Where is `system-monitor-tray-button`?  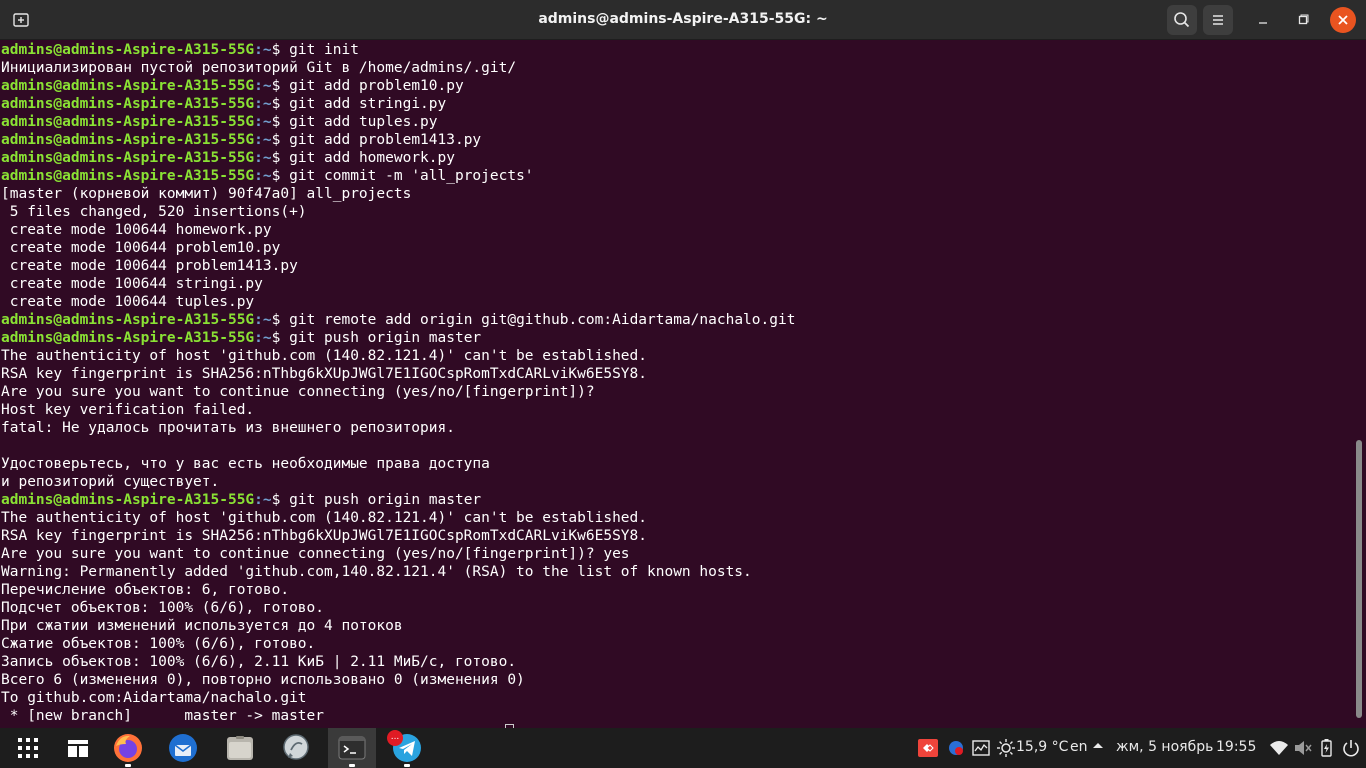 system-monitor-tray-button is located at coordinates (981, 748).